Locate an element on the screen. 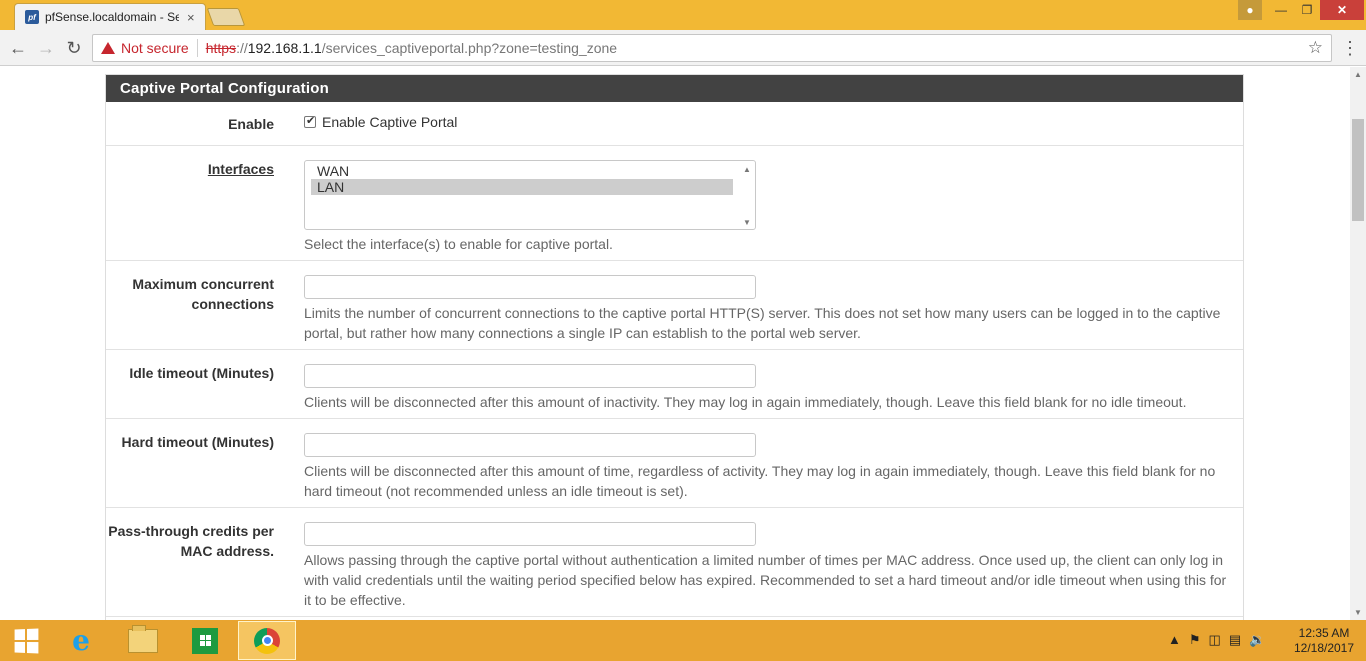 The image size is (1366, 661). tab-title: pfSense.localdomain - Se is located at coordinates (112, 17).